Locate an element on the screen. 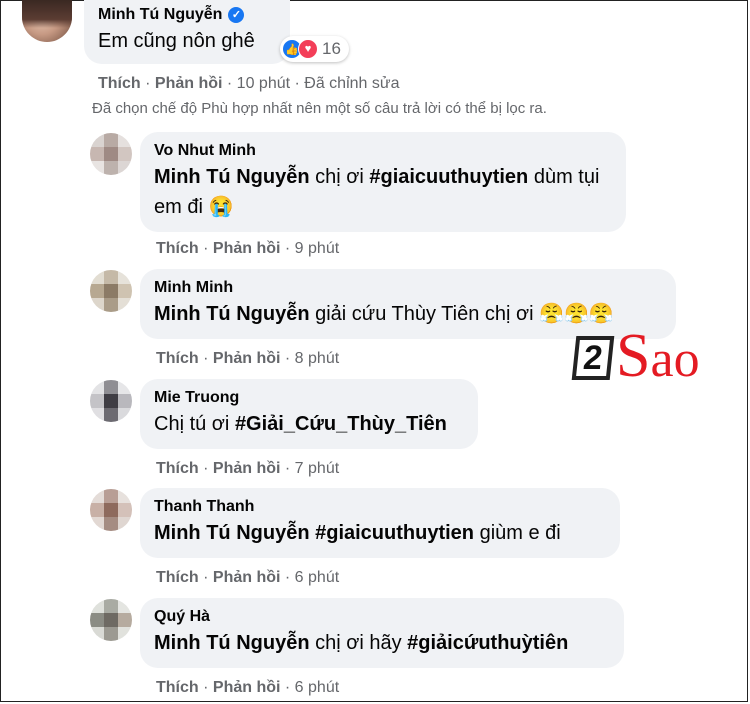 The image size is (750, 704). heart-icon: ♥ is located at coordinates (308, 49).